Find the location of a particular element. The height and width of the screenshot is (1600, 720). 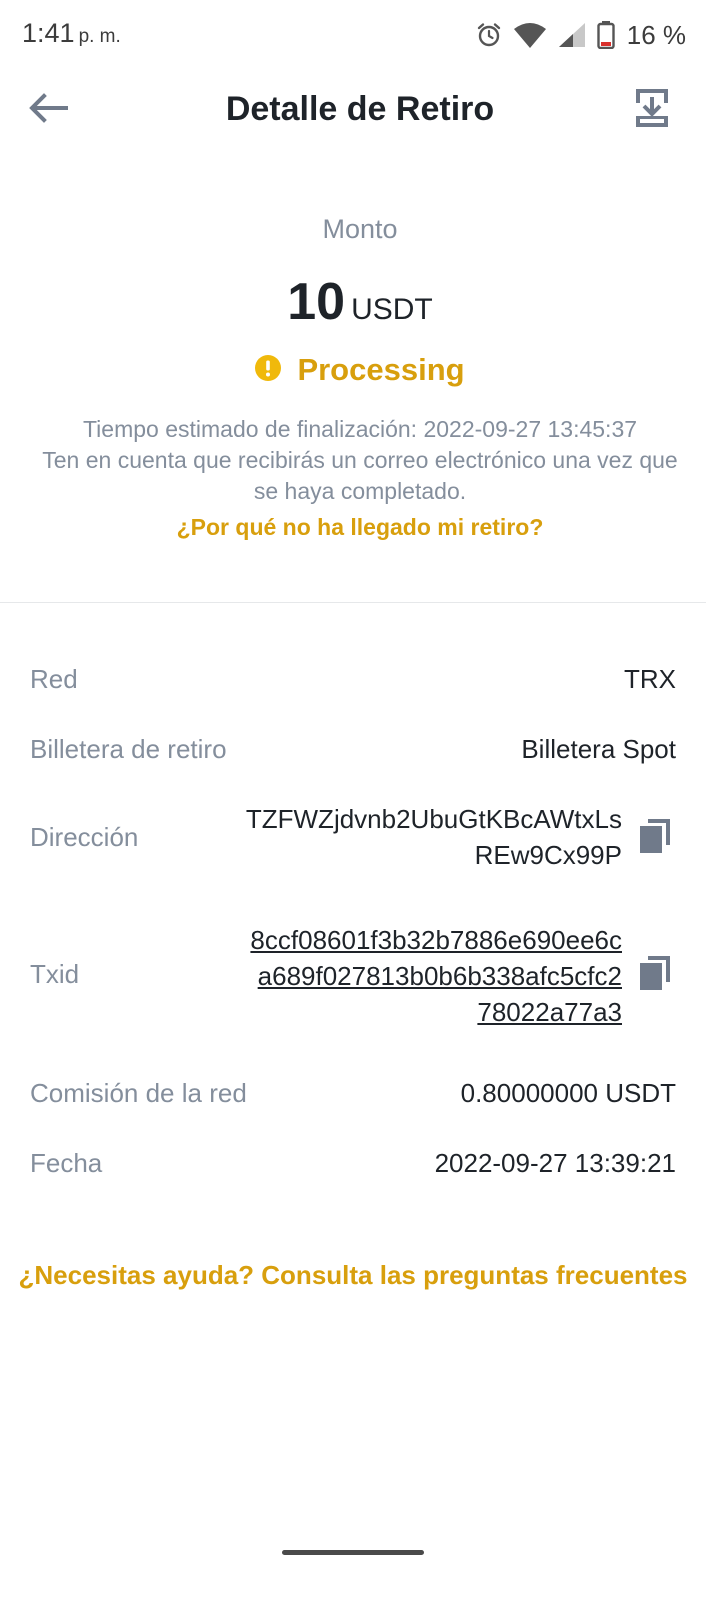

page-title: Detalle de Retiro is located at coordinates (360, 109).